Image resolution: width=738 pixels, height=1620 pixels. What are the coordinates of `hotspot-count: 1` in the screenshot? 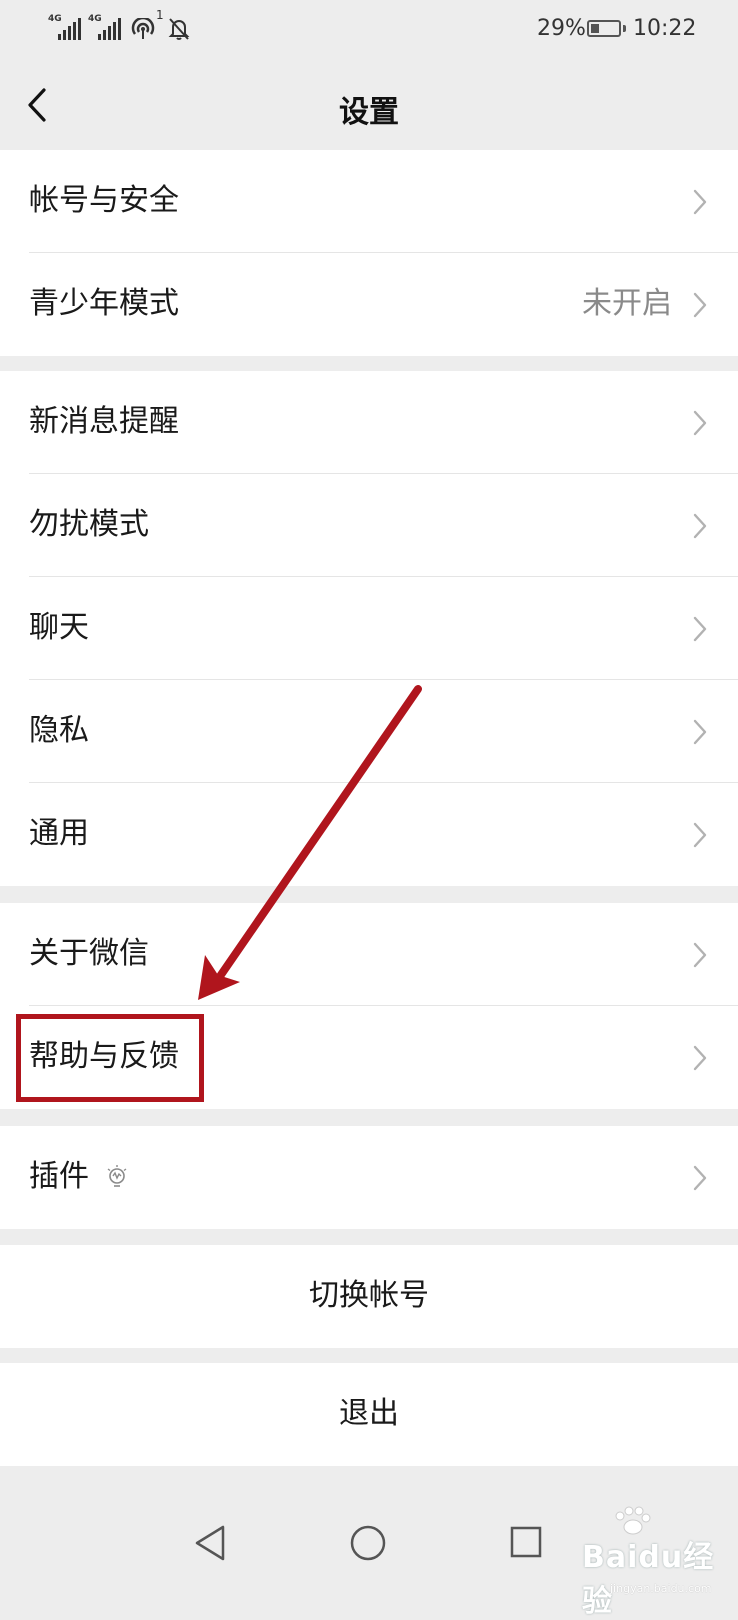 It's located at (160, 15).